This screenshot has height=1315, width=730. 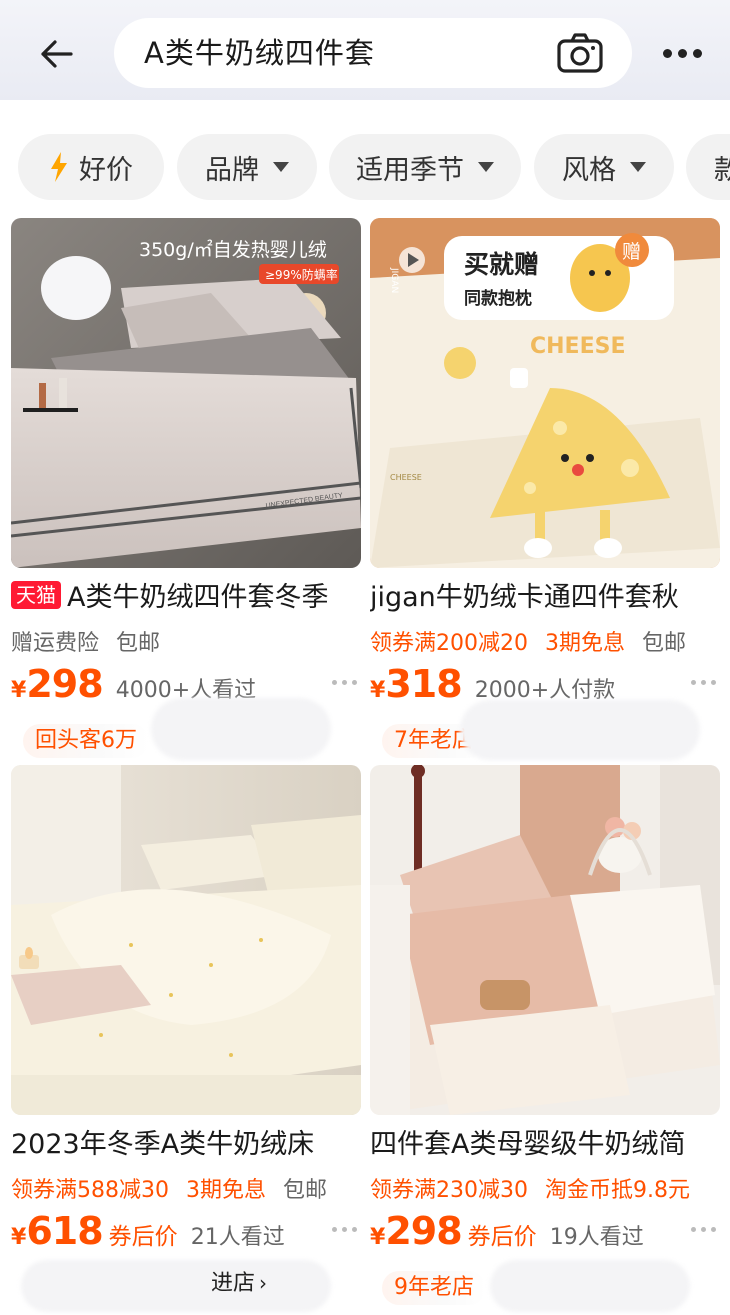 What do you see at coordinates (106, 170) in the screenshot?
I see `filter-chip-label: 好价` at bounding box center [106, 170].